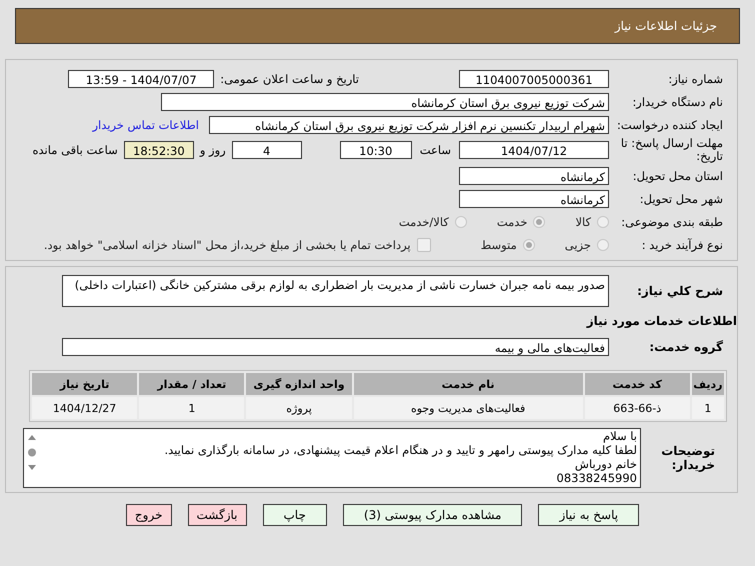 Image resolution: width=755 pixels, height=566 pixels. What do you see at coordinates (299, 384) in the screenshot?
I see `column-header: واحد اندازه گیری` at bounding box center [299, 384].